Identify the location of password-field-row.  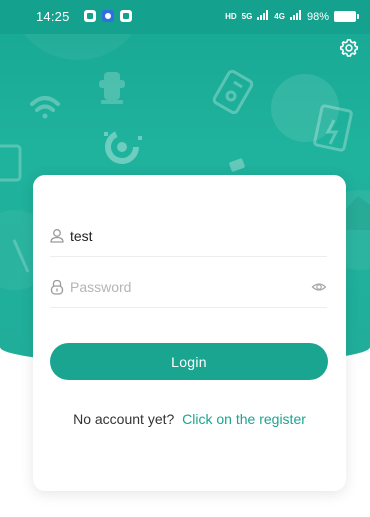
(188, 287).